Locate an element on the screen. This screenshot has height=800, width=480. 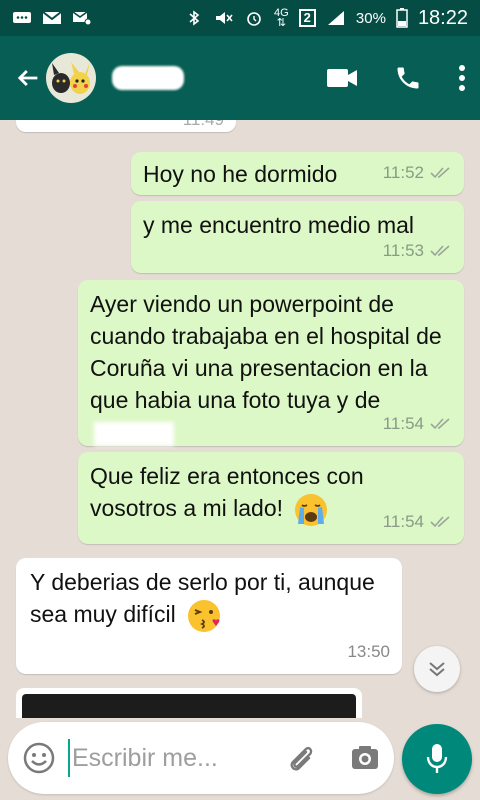
battery-percent: 30% is located at coordinates (370, 18).